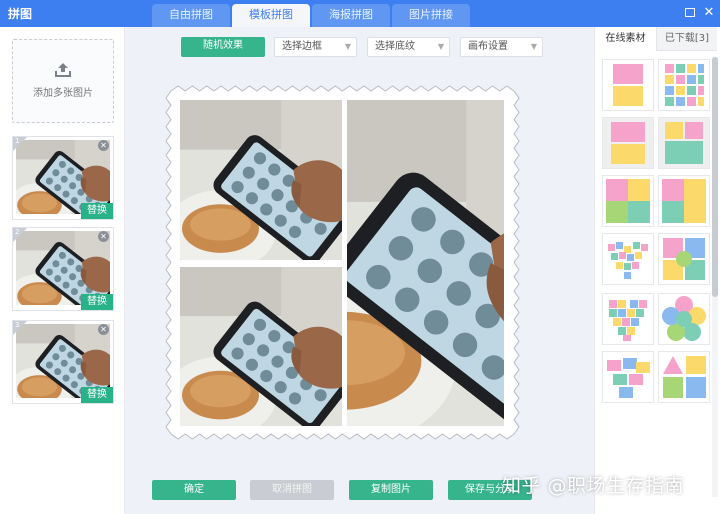 The height and width of the screenshot is (514, 720). Describe the element at coordinates (191, 15) in the screenshot. I see `tab-free-collage: 自由拼图` at that location.